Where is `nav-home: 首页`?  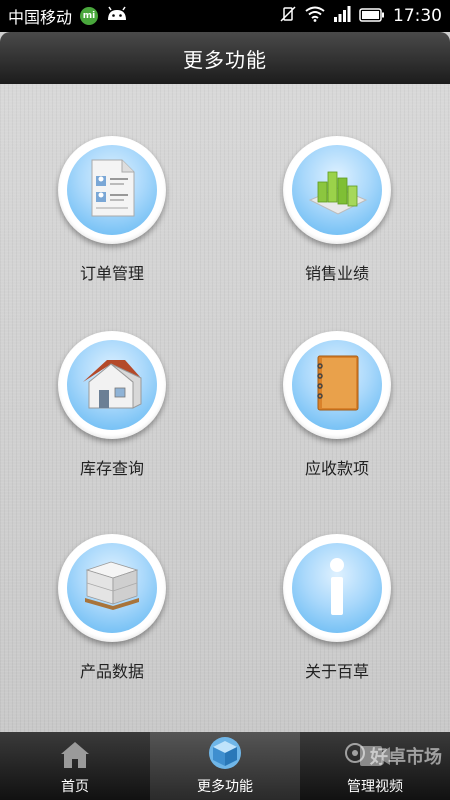 nav-home: 首页 is located at coordinates (75, 766).